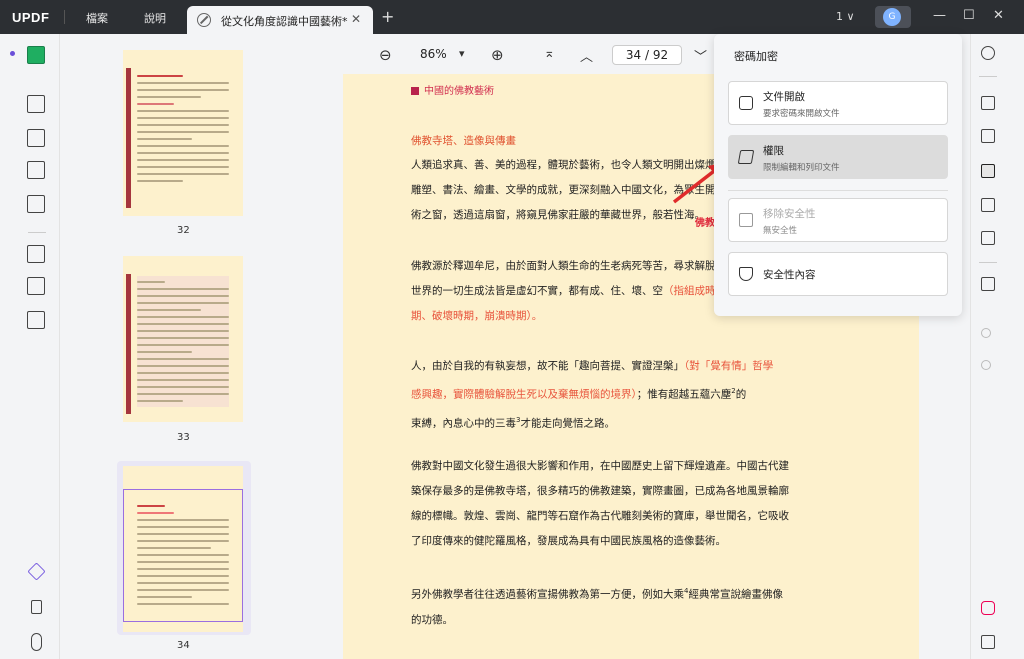 The width and height of the screenshot is (1024, 659). What do you see at coordinates (684, 394) in the screenshot?
I see `text-span: ；惟有超越五蘊六塵` at bounding box center [684, 394].